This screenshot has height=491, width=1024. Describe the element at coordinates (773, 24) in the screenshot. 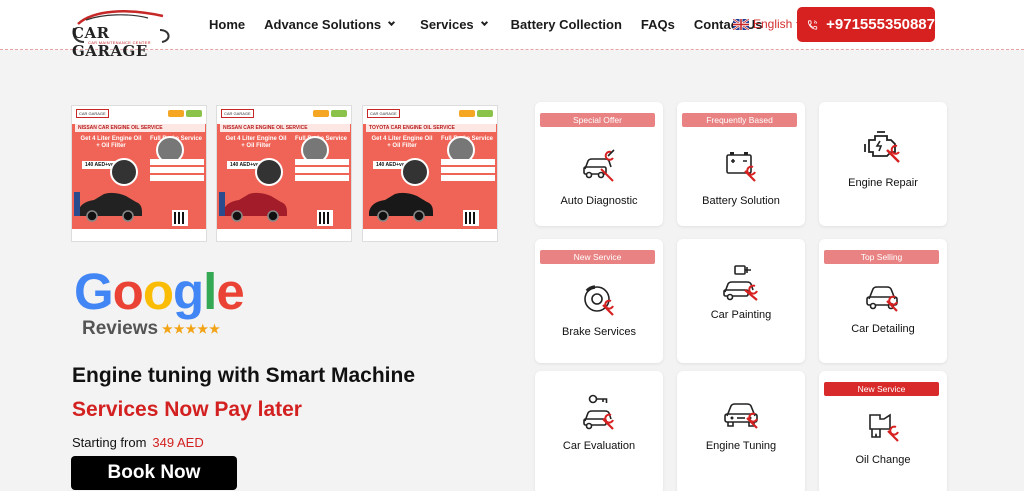

I see `language-label: English` at that location.